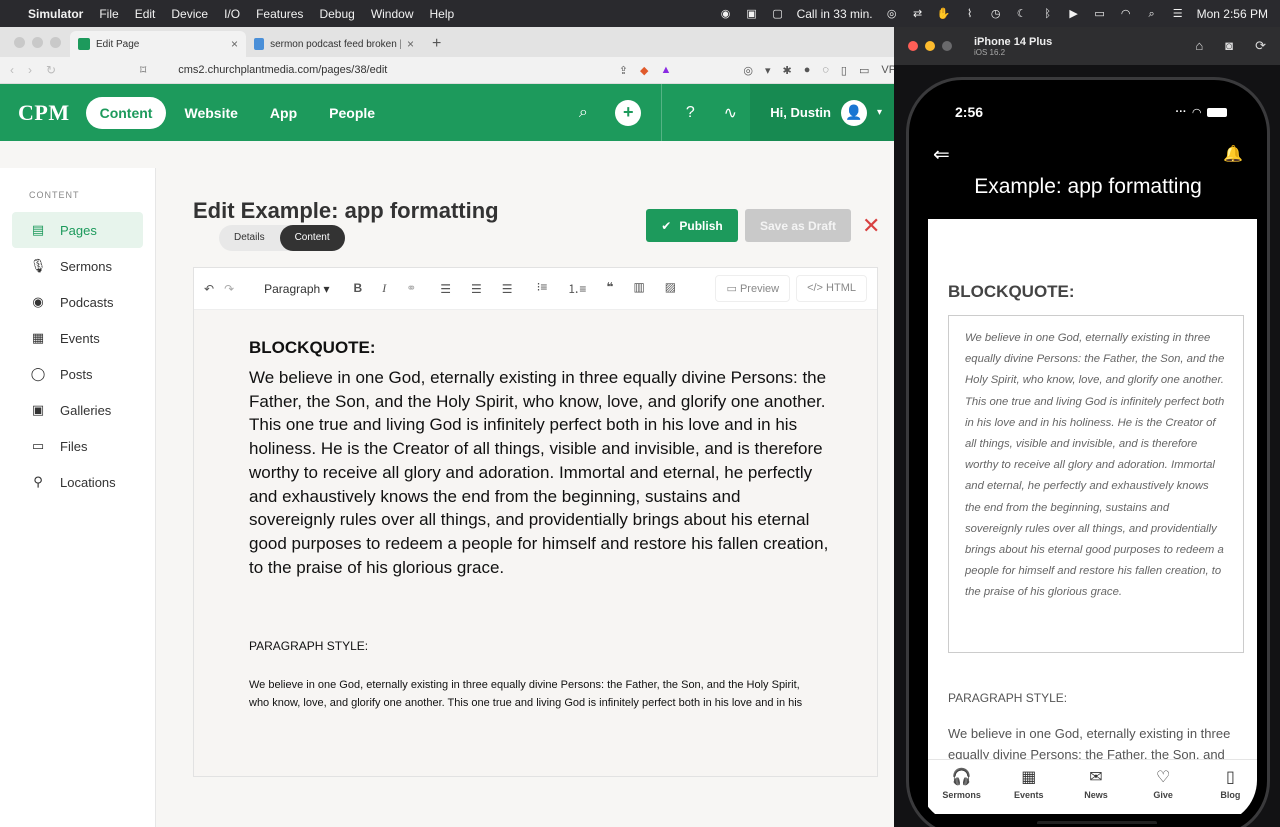  Describe the element at coordinates (768, 70) in the screenshot. I see `extension-icon: ▾` at that location.